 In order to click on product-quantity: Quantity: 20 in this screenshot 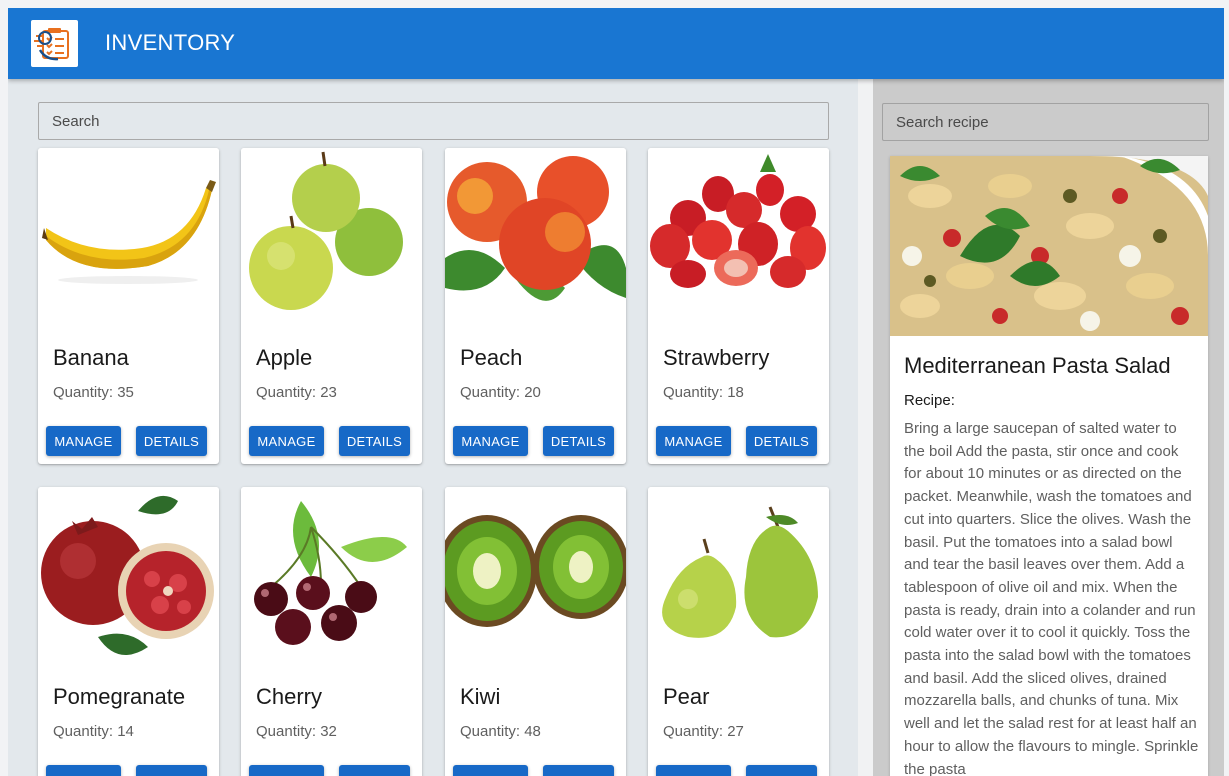, I will do `click(500, 392)`.